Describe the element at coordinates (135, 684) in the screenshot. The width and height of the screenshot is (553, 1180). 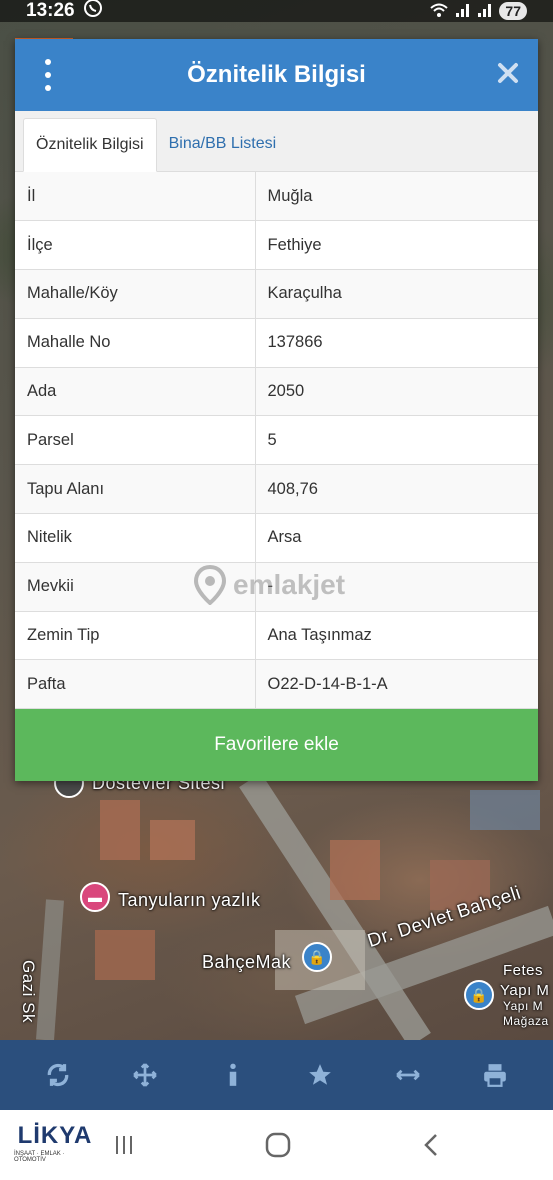
I see `row-key: Pafta` at that location.